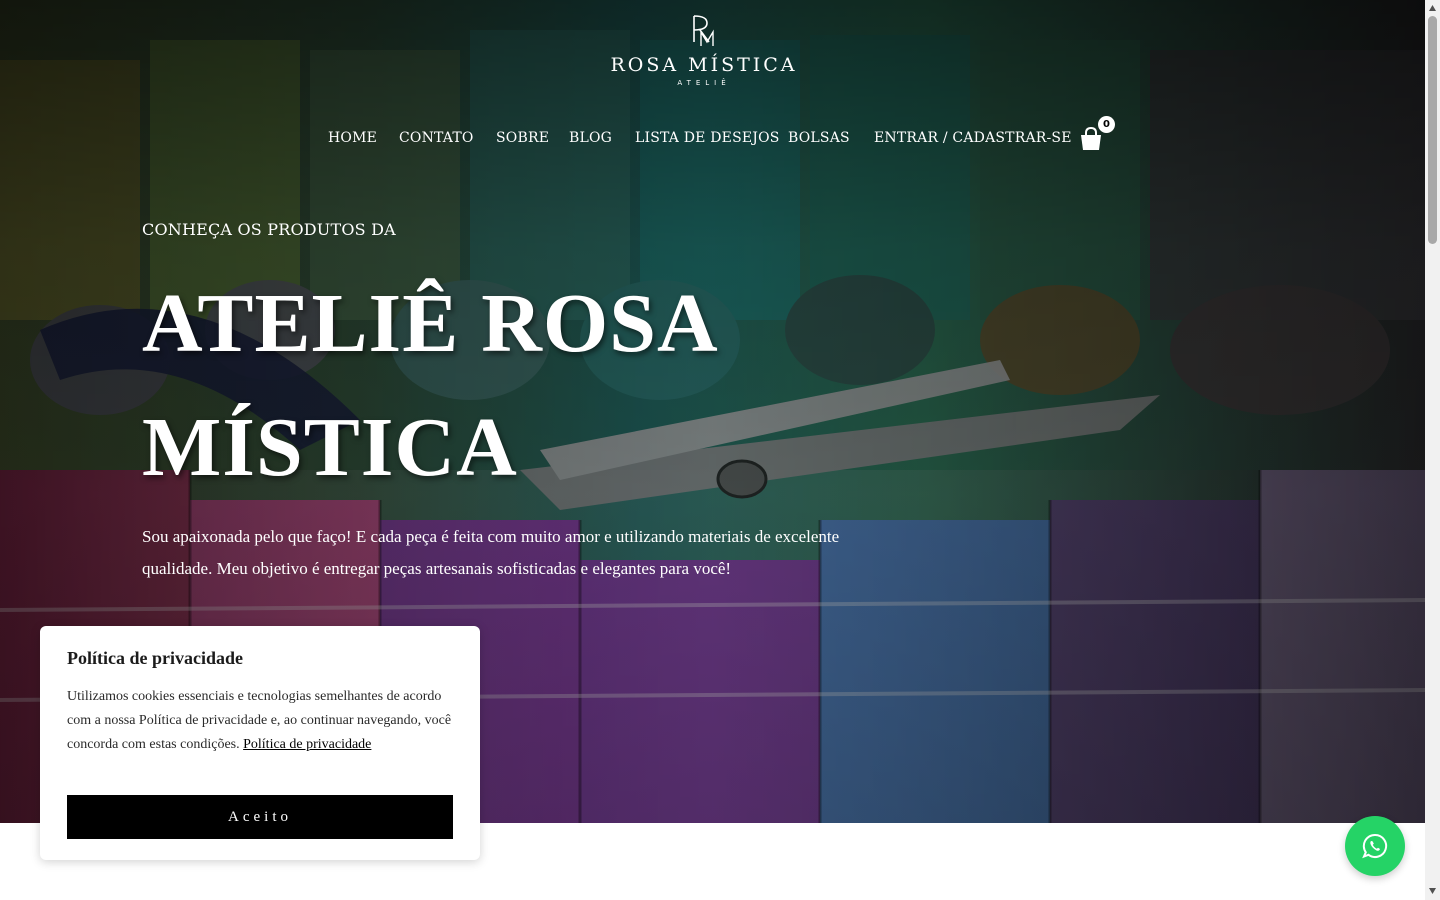 This screenshot has width=1440, height=900. Describe the element at coordinates (522, 138) in the screenshot. I see `nav-item-sobre: SOBRE` at that location.